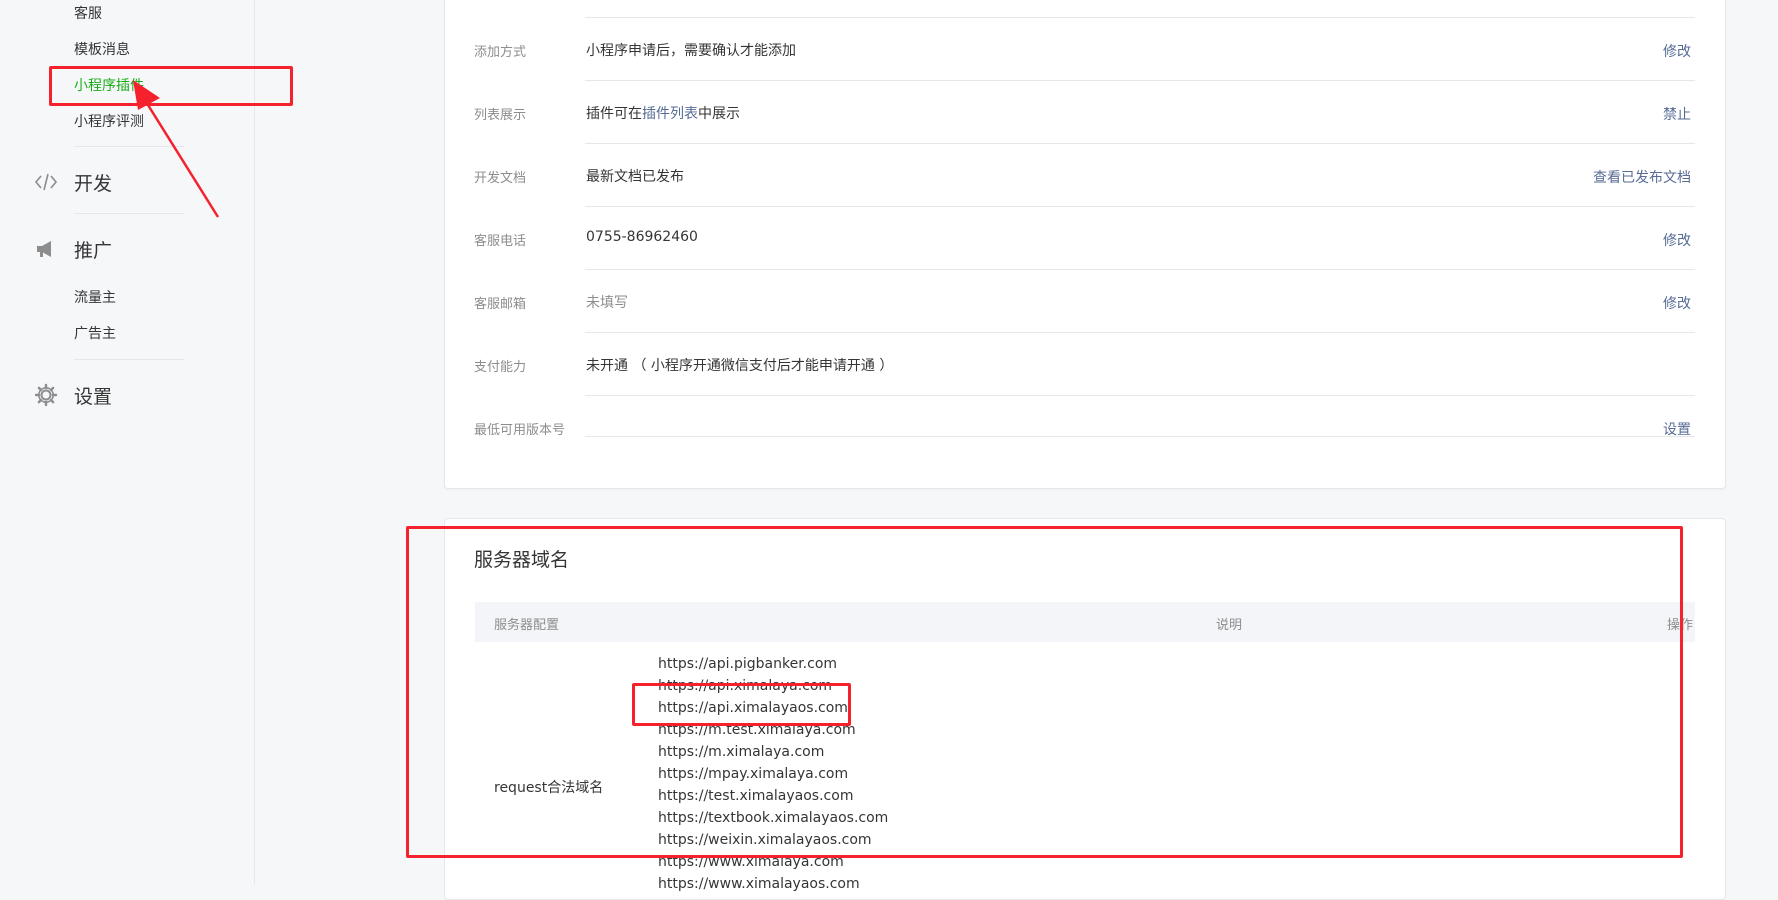 This screenshot has width=1778, height=900. I want to click on annotation-arrow, so click(176, 149).